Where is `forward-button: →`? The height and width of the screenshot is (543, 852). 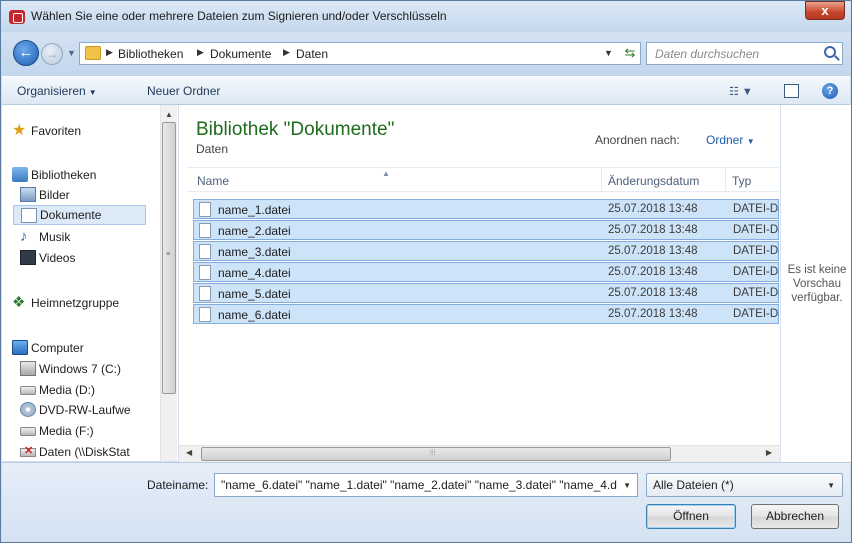 forward-button: → is located at coordinates (52, 54).